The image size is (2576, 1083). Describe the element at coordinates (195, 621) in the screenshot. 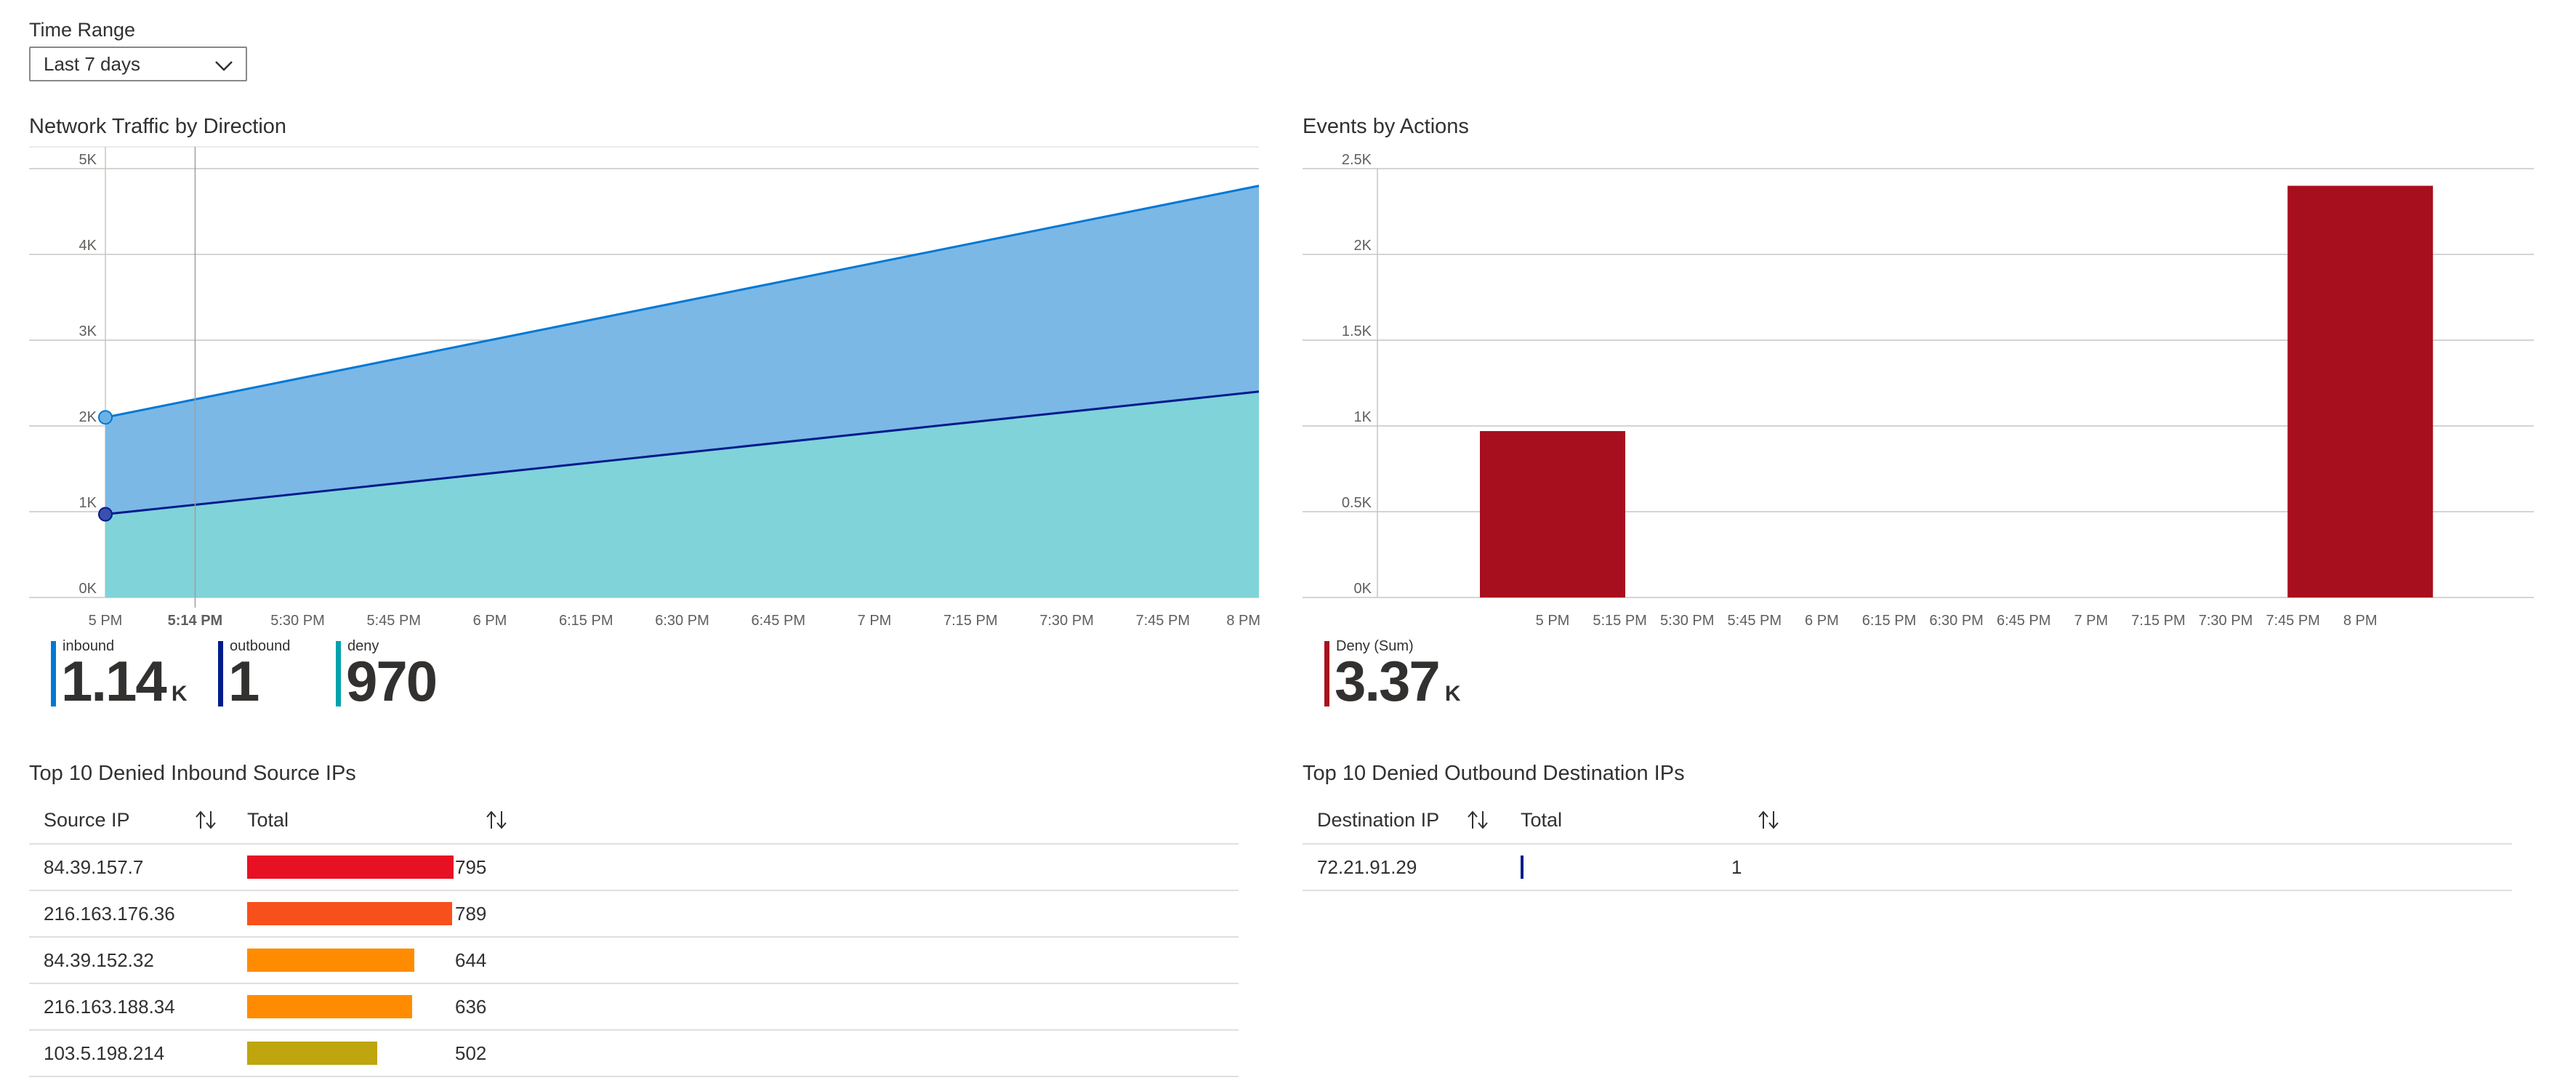

I see `x-tick-label: 5:14 PM` at that location.